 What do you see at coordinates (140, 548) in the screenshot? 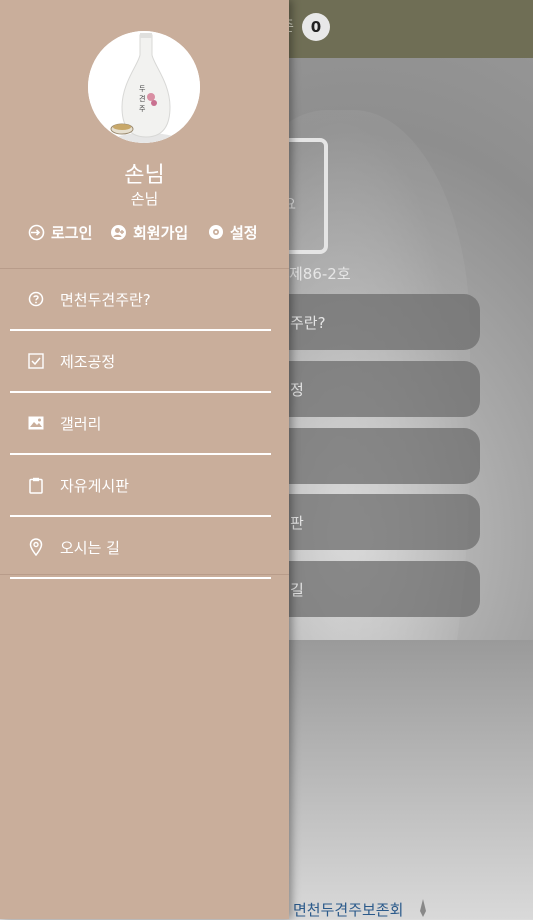
I see `menu-item-directions: 오시는 길` at bounding box center [140, 548].